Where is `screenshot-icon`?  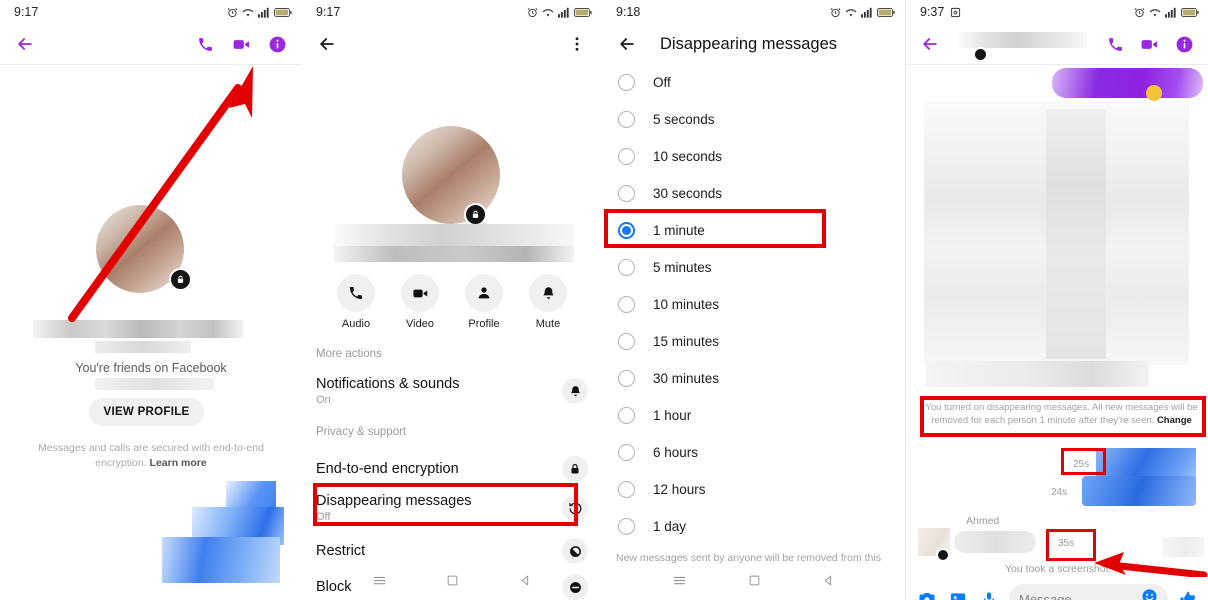 screenshot-icon is located at coordinates (955, 12).